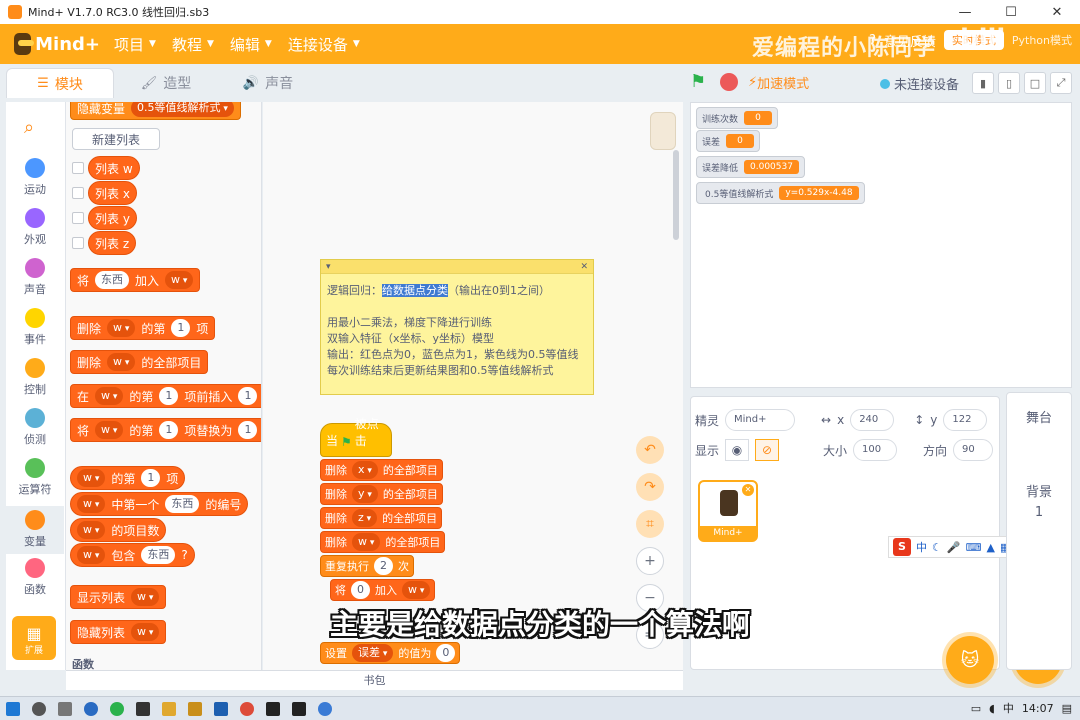  What do you see at coordinates (165, 430) in the screenshot?
I see `replace-item-block: 将w的第1项替换为1` at bounding box center [165, 430].